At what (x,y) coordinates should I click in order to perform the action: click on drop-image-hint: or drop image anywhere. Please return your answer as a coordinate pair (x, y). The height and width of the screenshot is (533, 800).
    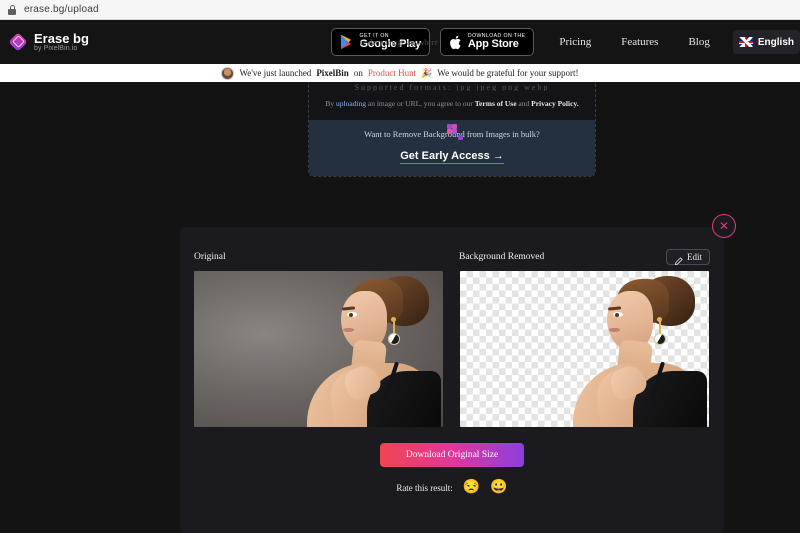
    Looking at the image, I should click on (399, 42).